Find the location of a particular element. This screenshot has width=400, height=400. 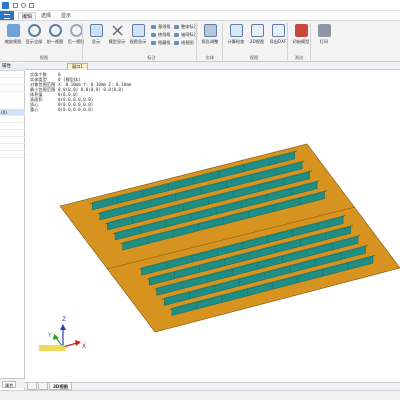

view-2d-icon is located at coordinates (257, 30).